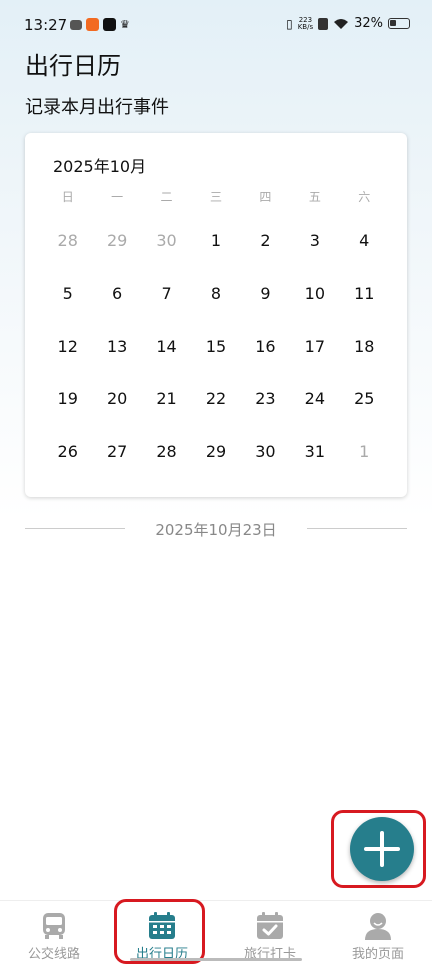  I want to click on crown-notification-icon: ♛, so click(125, 24).